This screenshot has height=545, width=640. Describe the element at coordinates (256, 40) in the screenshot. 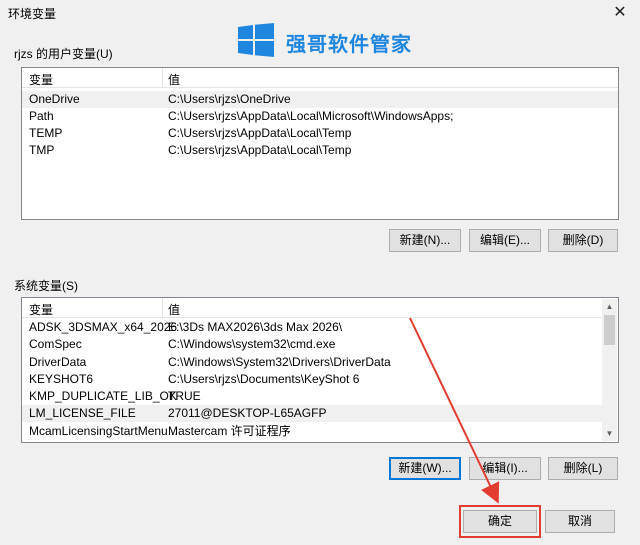

I see `windows-logo-icon` at that location.